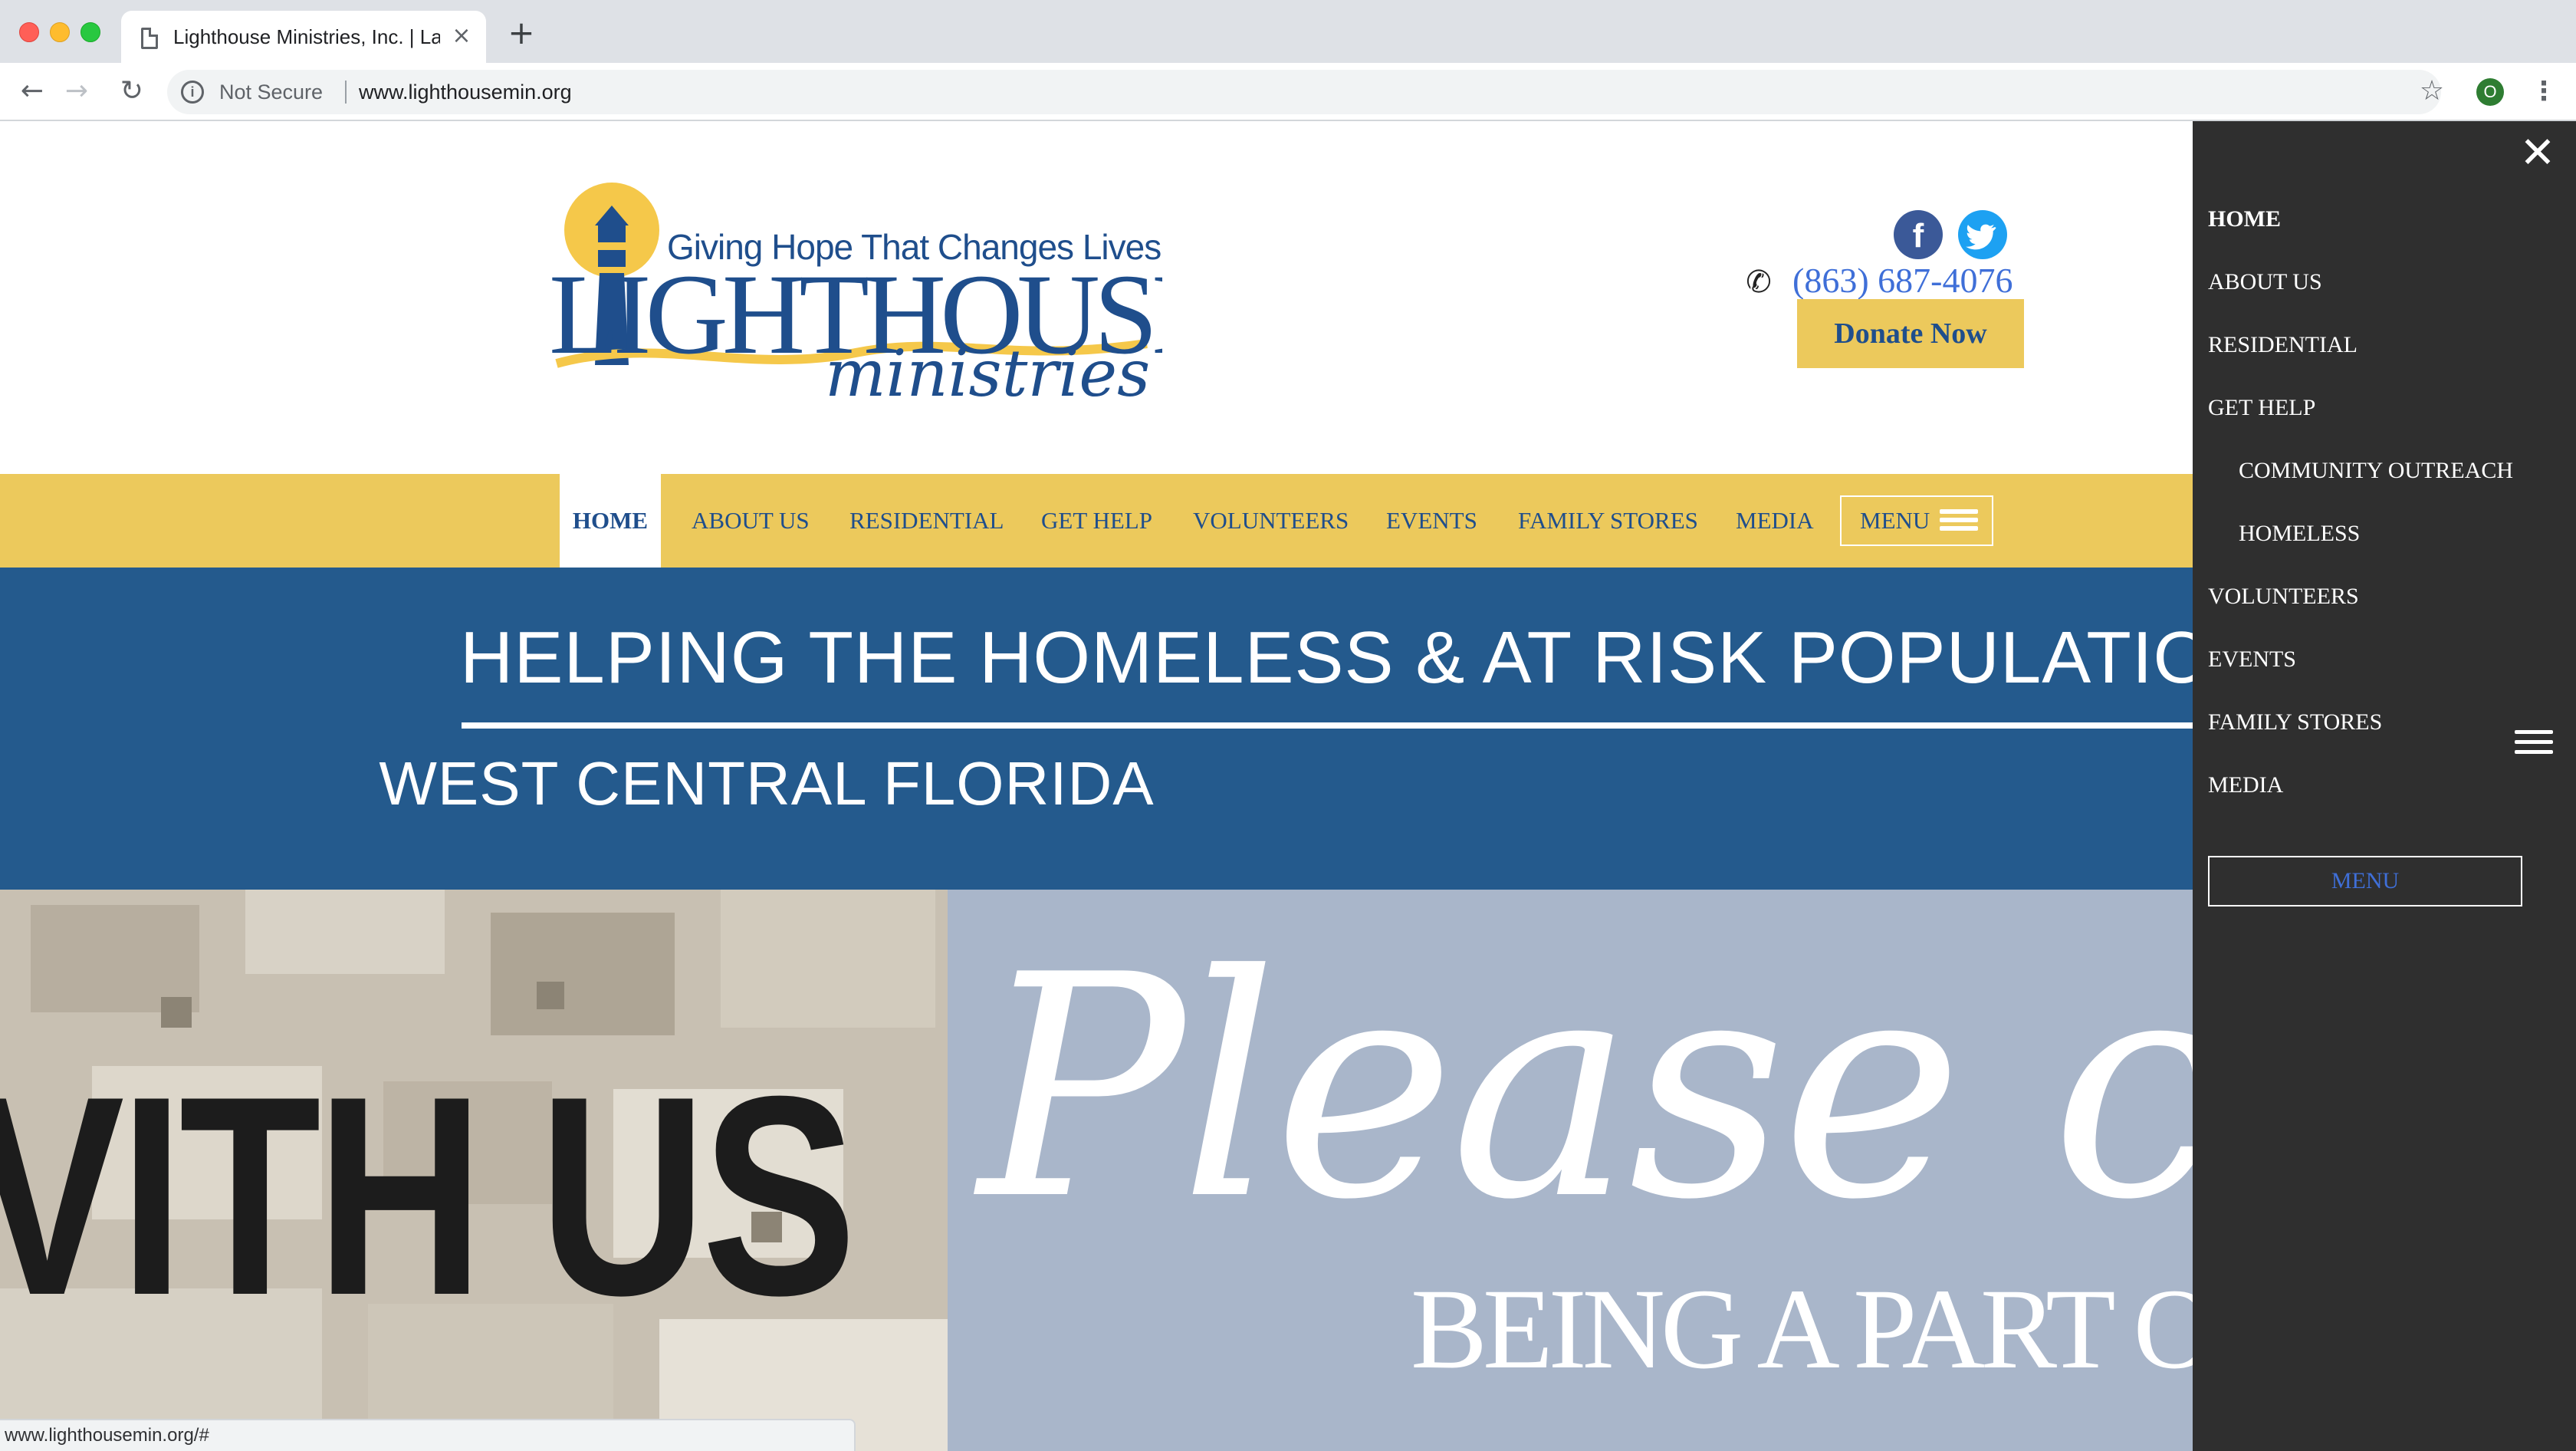 The width and height of the screenshot is (2576, 1451). Describe the element at coordinates (32, 91) in the screenshot. I see `back-button: ←` at that location.